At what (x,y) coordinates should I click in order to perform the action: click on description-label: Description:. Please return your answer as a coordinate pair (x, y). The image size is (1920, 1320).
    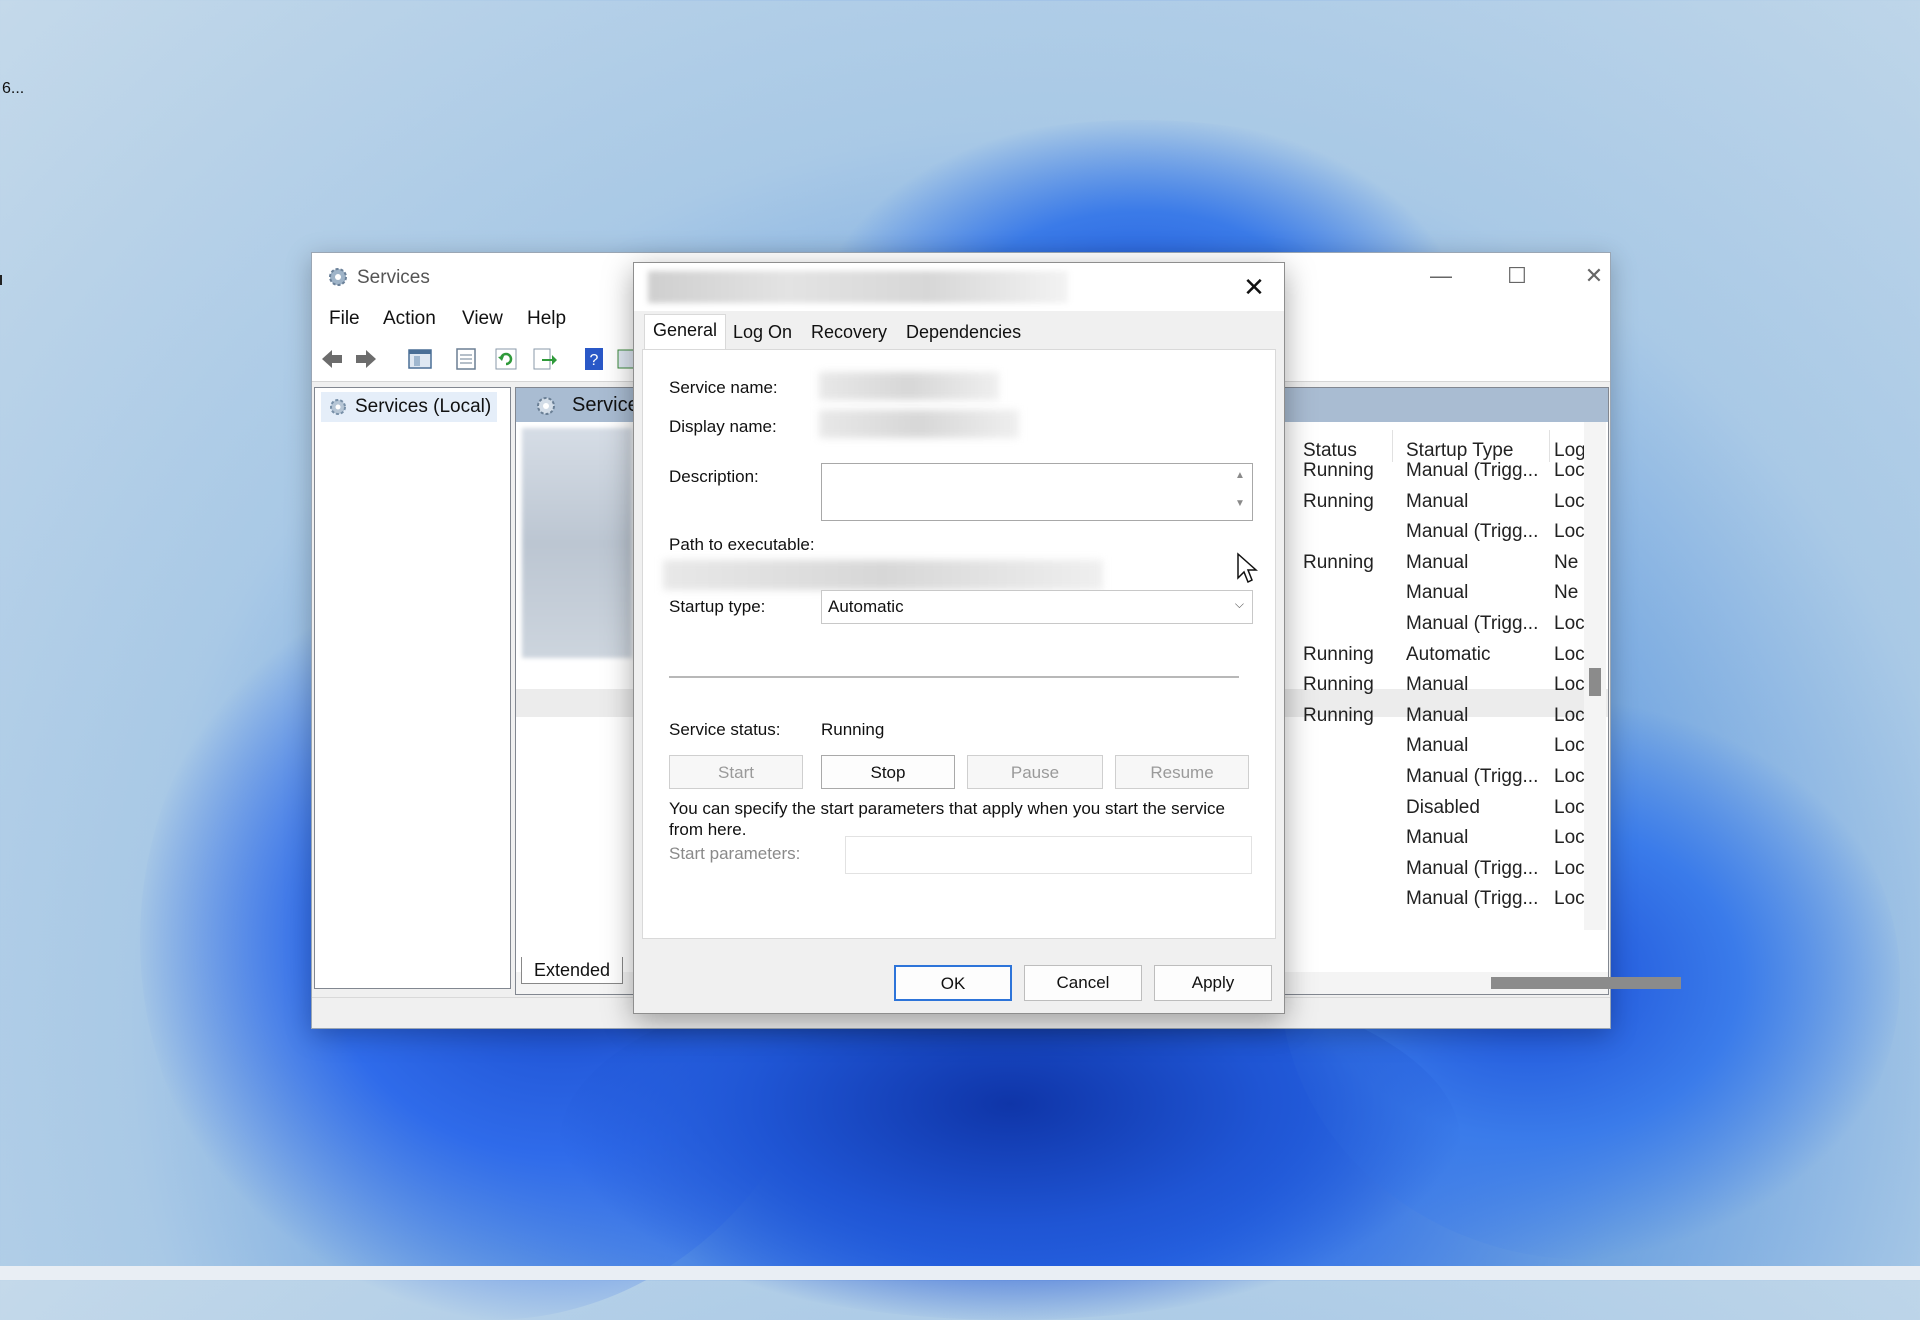
    Looking at the image, I should click on (714, 476).